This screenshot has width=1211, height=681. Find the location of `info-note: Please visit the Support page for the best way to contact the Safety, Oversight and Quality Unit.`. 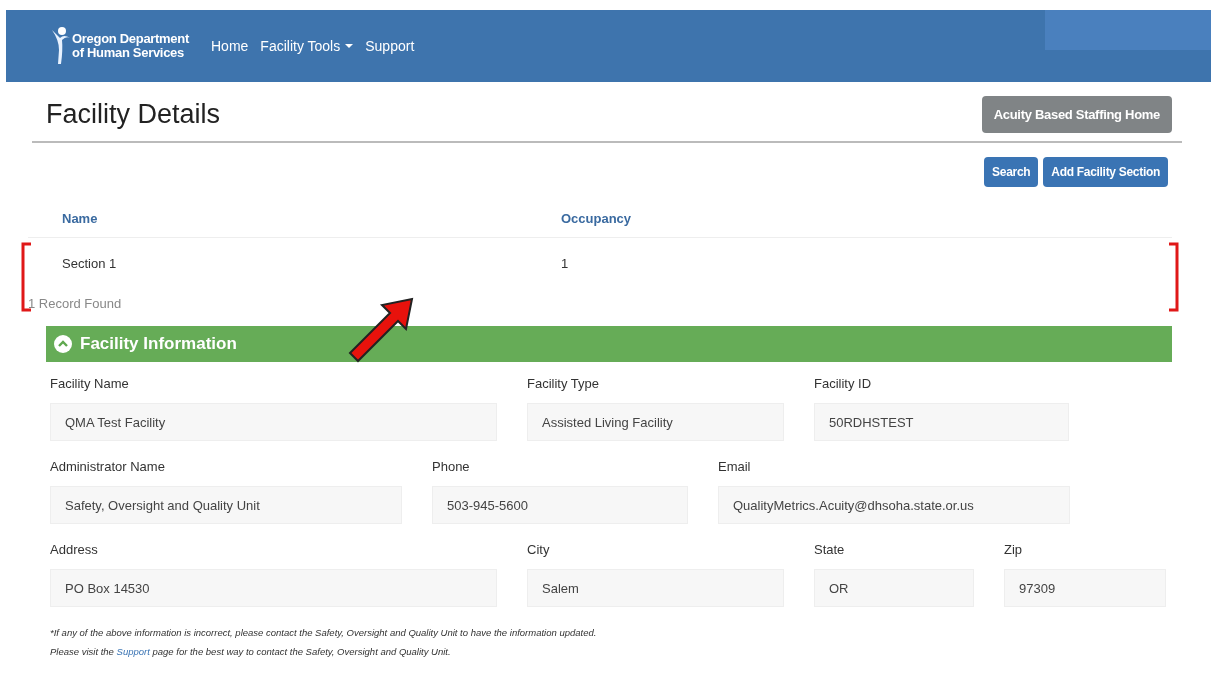

info-note: Please visit the Support page for the best way to contact the Safety, Oversight and Quality Unit. is located at coordinates (251, 651).